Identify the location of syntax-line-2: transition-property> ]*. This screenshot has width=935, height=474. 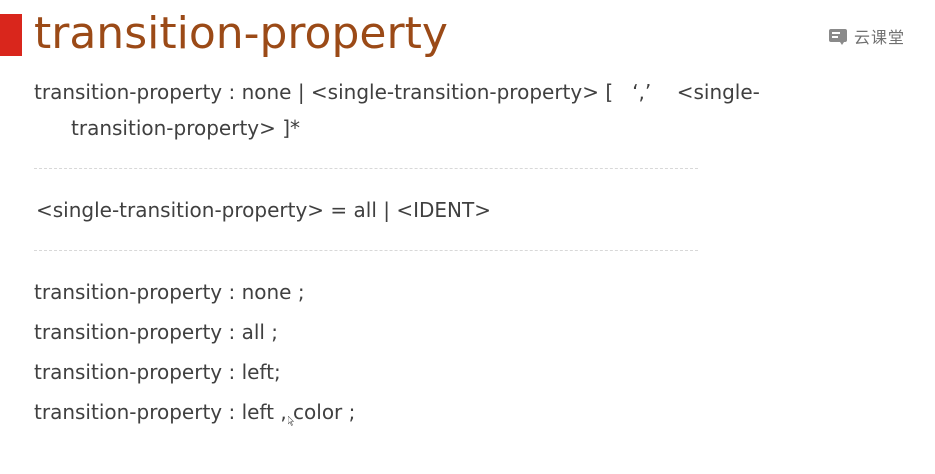
(186, 128).